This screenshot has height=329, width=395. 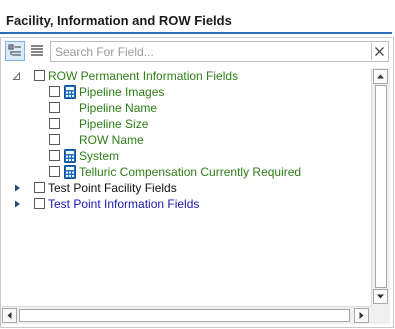 What do you see at coordinates (185, 156) in the screenshot?
I see `tree-field-row: System` at bounding box center [185, 156].